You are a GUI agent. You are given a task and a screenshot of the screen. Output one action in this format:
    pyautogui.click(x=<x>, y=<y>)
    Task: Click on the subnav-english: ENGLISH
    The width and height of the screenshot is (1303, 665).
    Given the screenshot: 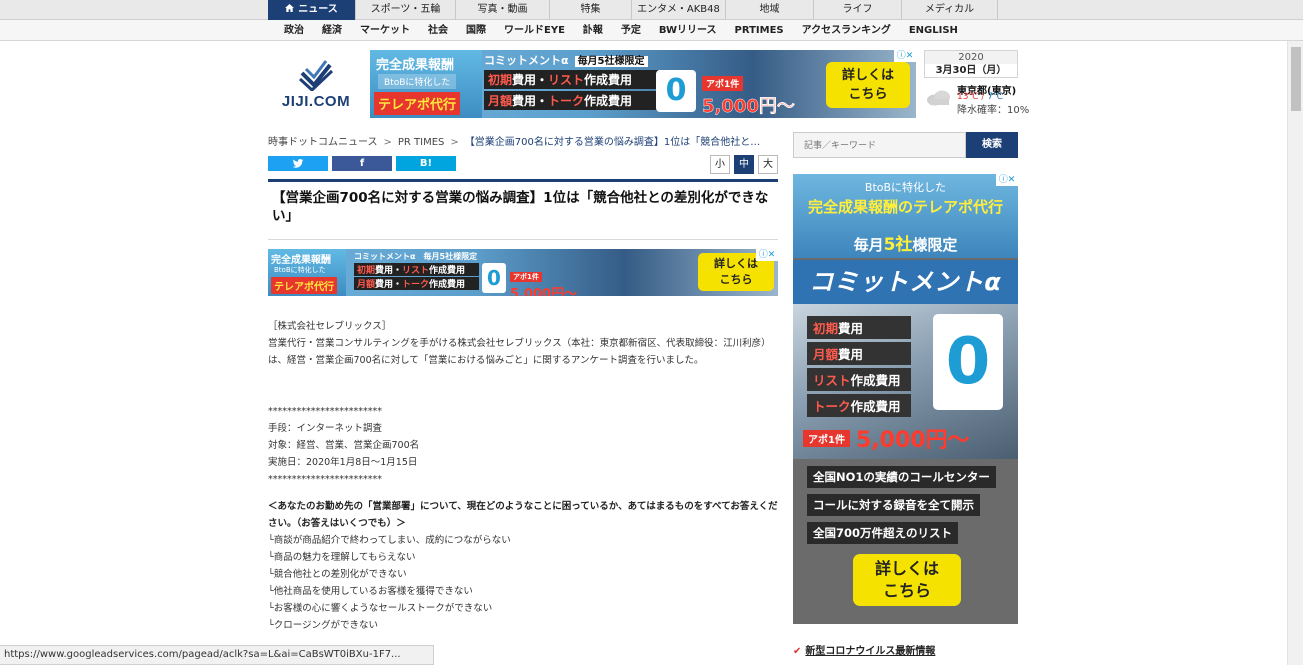 What is the action you would take?
    pyautogui.click(x=933, y=30)
    